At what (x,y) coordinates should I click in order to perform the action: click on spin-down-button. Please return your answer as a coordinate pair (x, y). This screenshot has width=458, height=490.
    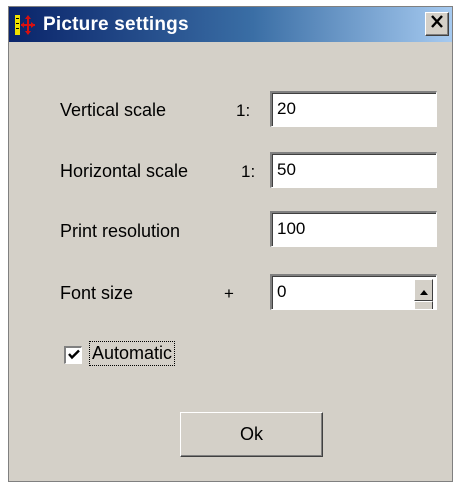
    Looking at the image, I should click on (423, 305).